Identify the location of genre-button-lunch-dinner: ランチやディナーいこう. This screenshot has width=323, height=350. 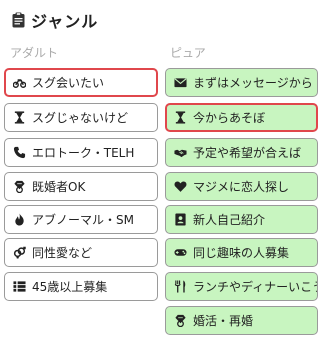
(241, 286).